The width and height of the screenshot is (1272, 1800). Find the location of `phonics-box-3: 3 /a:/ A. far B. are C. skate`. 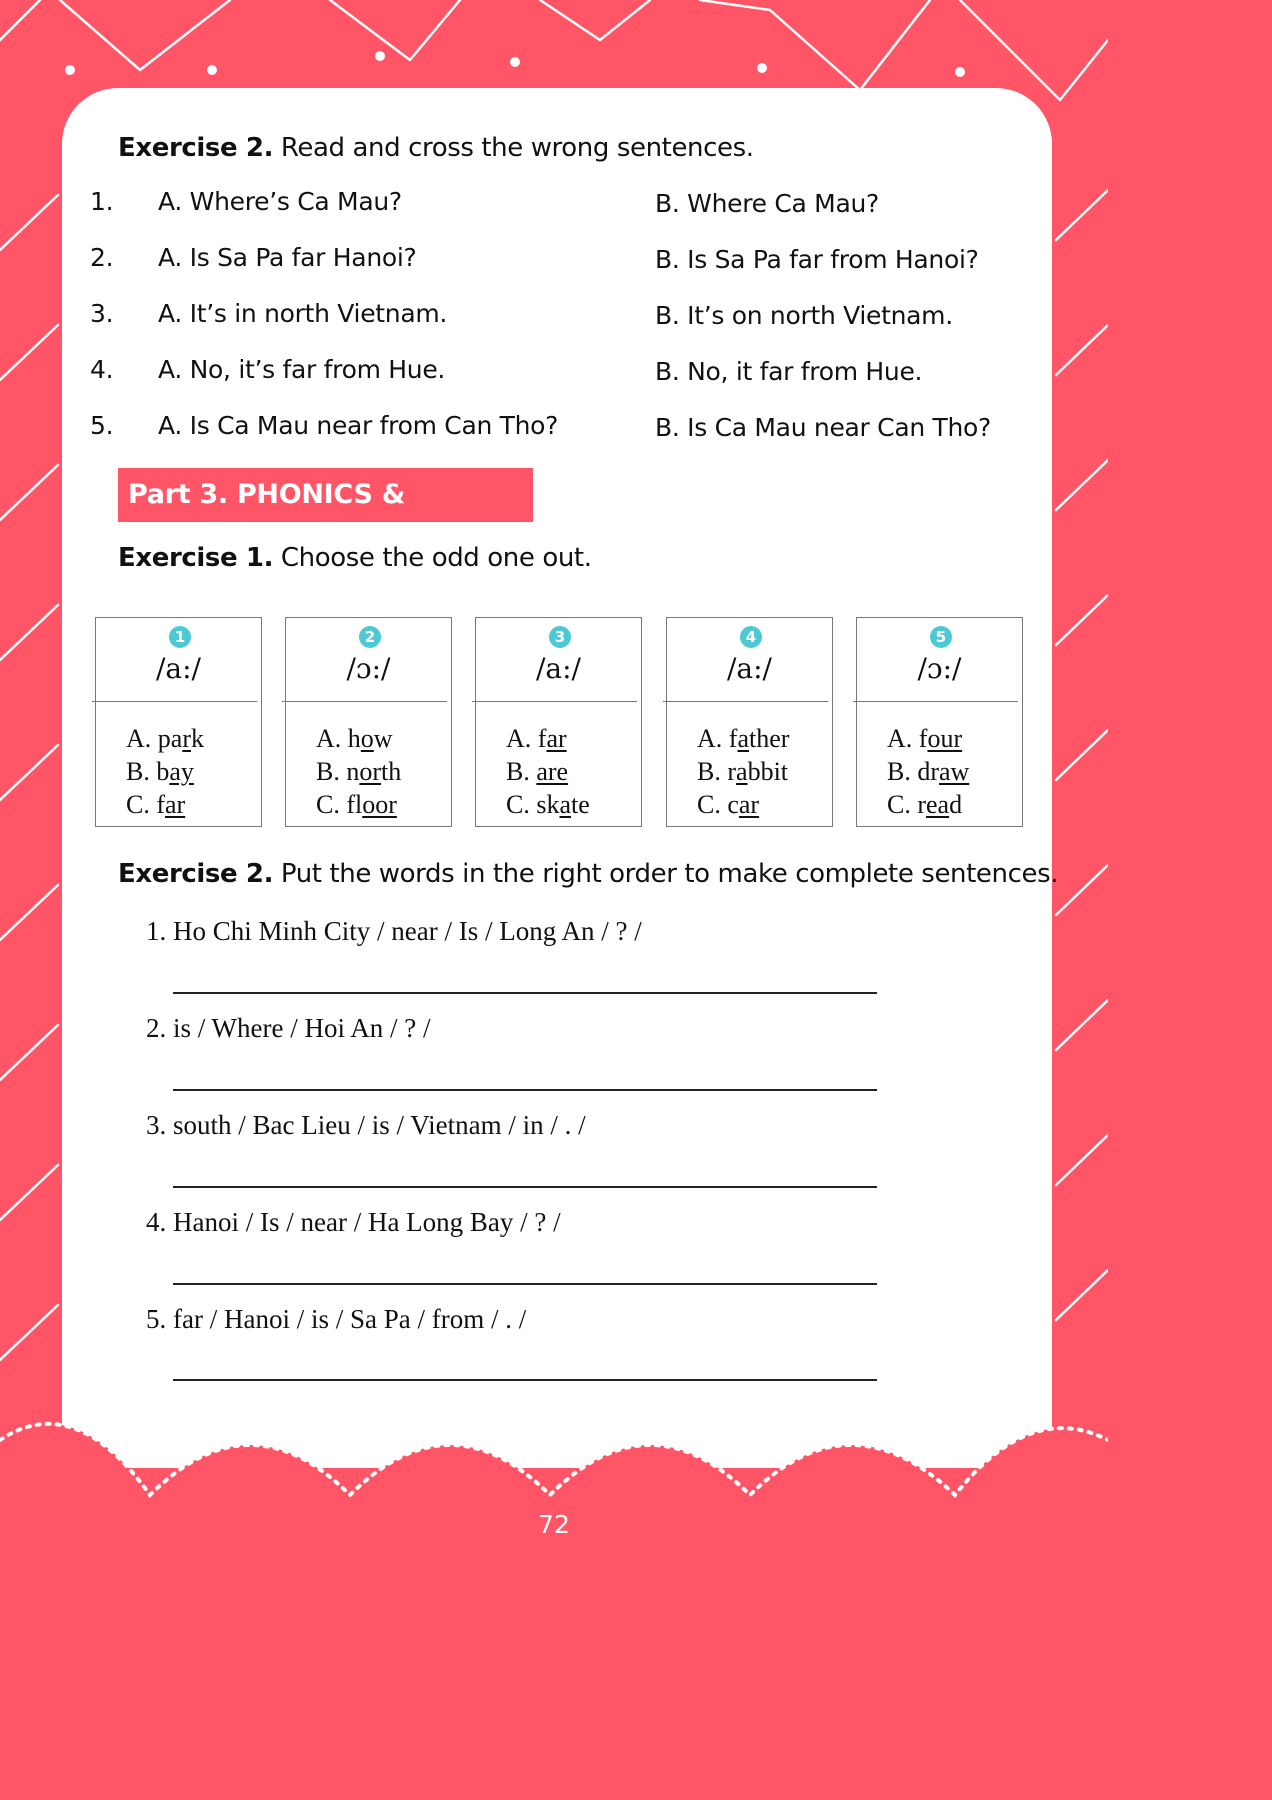

phonics-box-3: 3 /a:/ A. far B. are C. skate is located at coordinates (557, 722).